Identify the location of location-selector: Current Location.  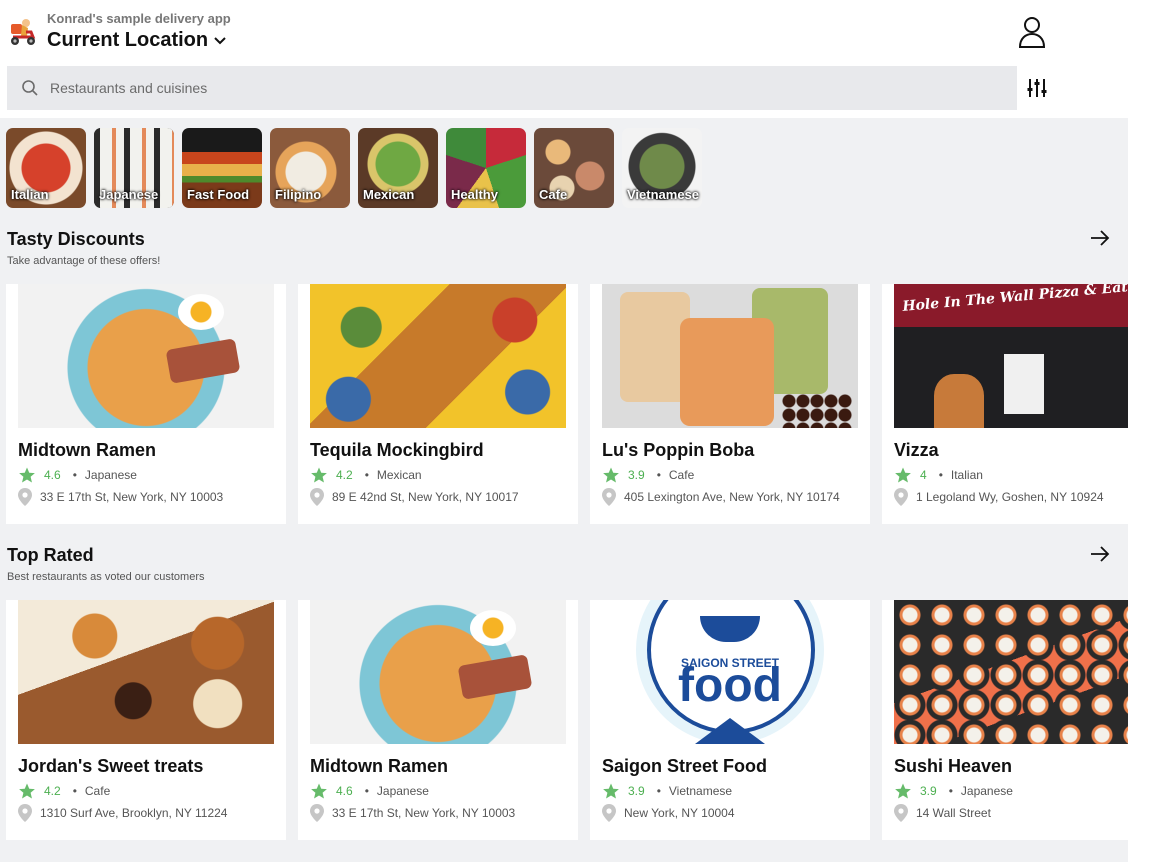
(137, 40).